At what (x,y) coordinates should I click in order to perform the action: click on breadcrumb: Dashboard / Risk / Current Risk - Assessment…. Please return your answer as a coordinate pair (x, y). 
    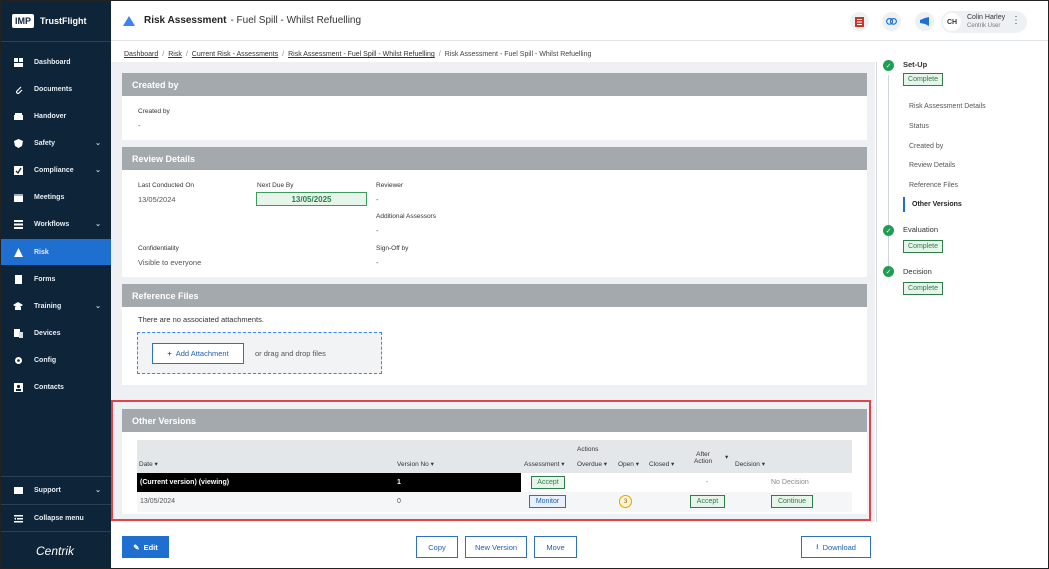
    Looking at the image, I should click on (358, 54).